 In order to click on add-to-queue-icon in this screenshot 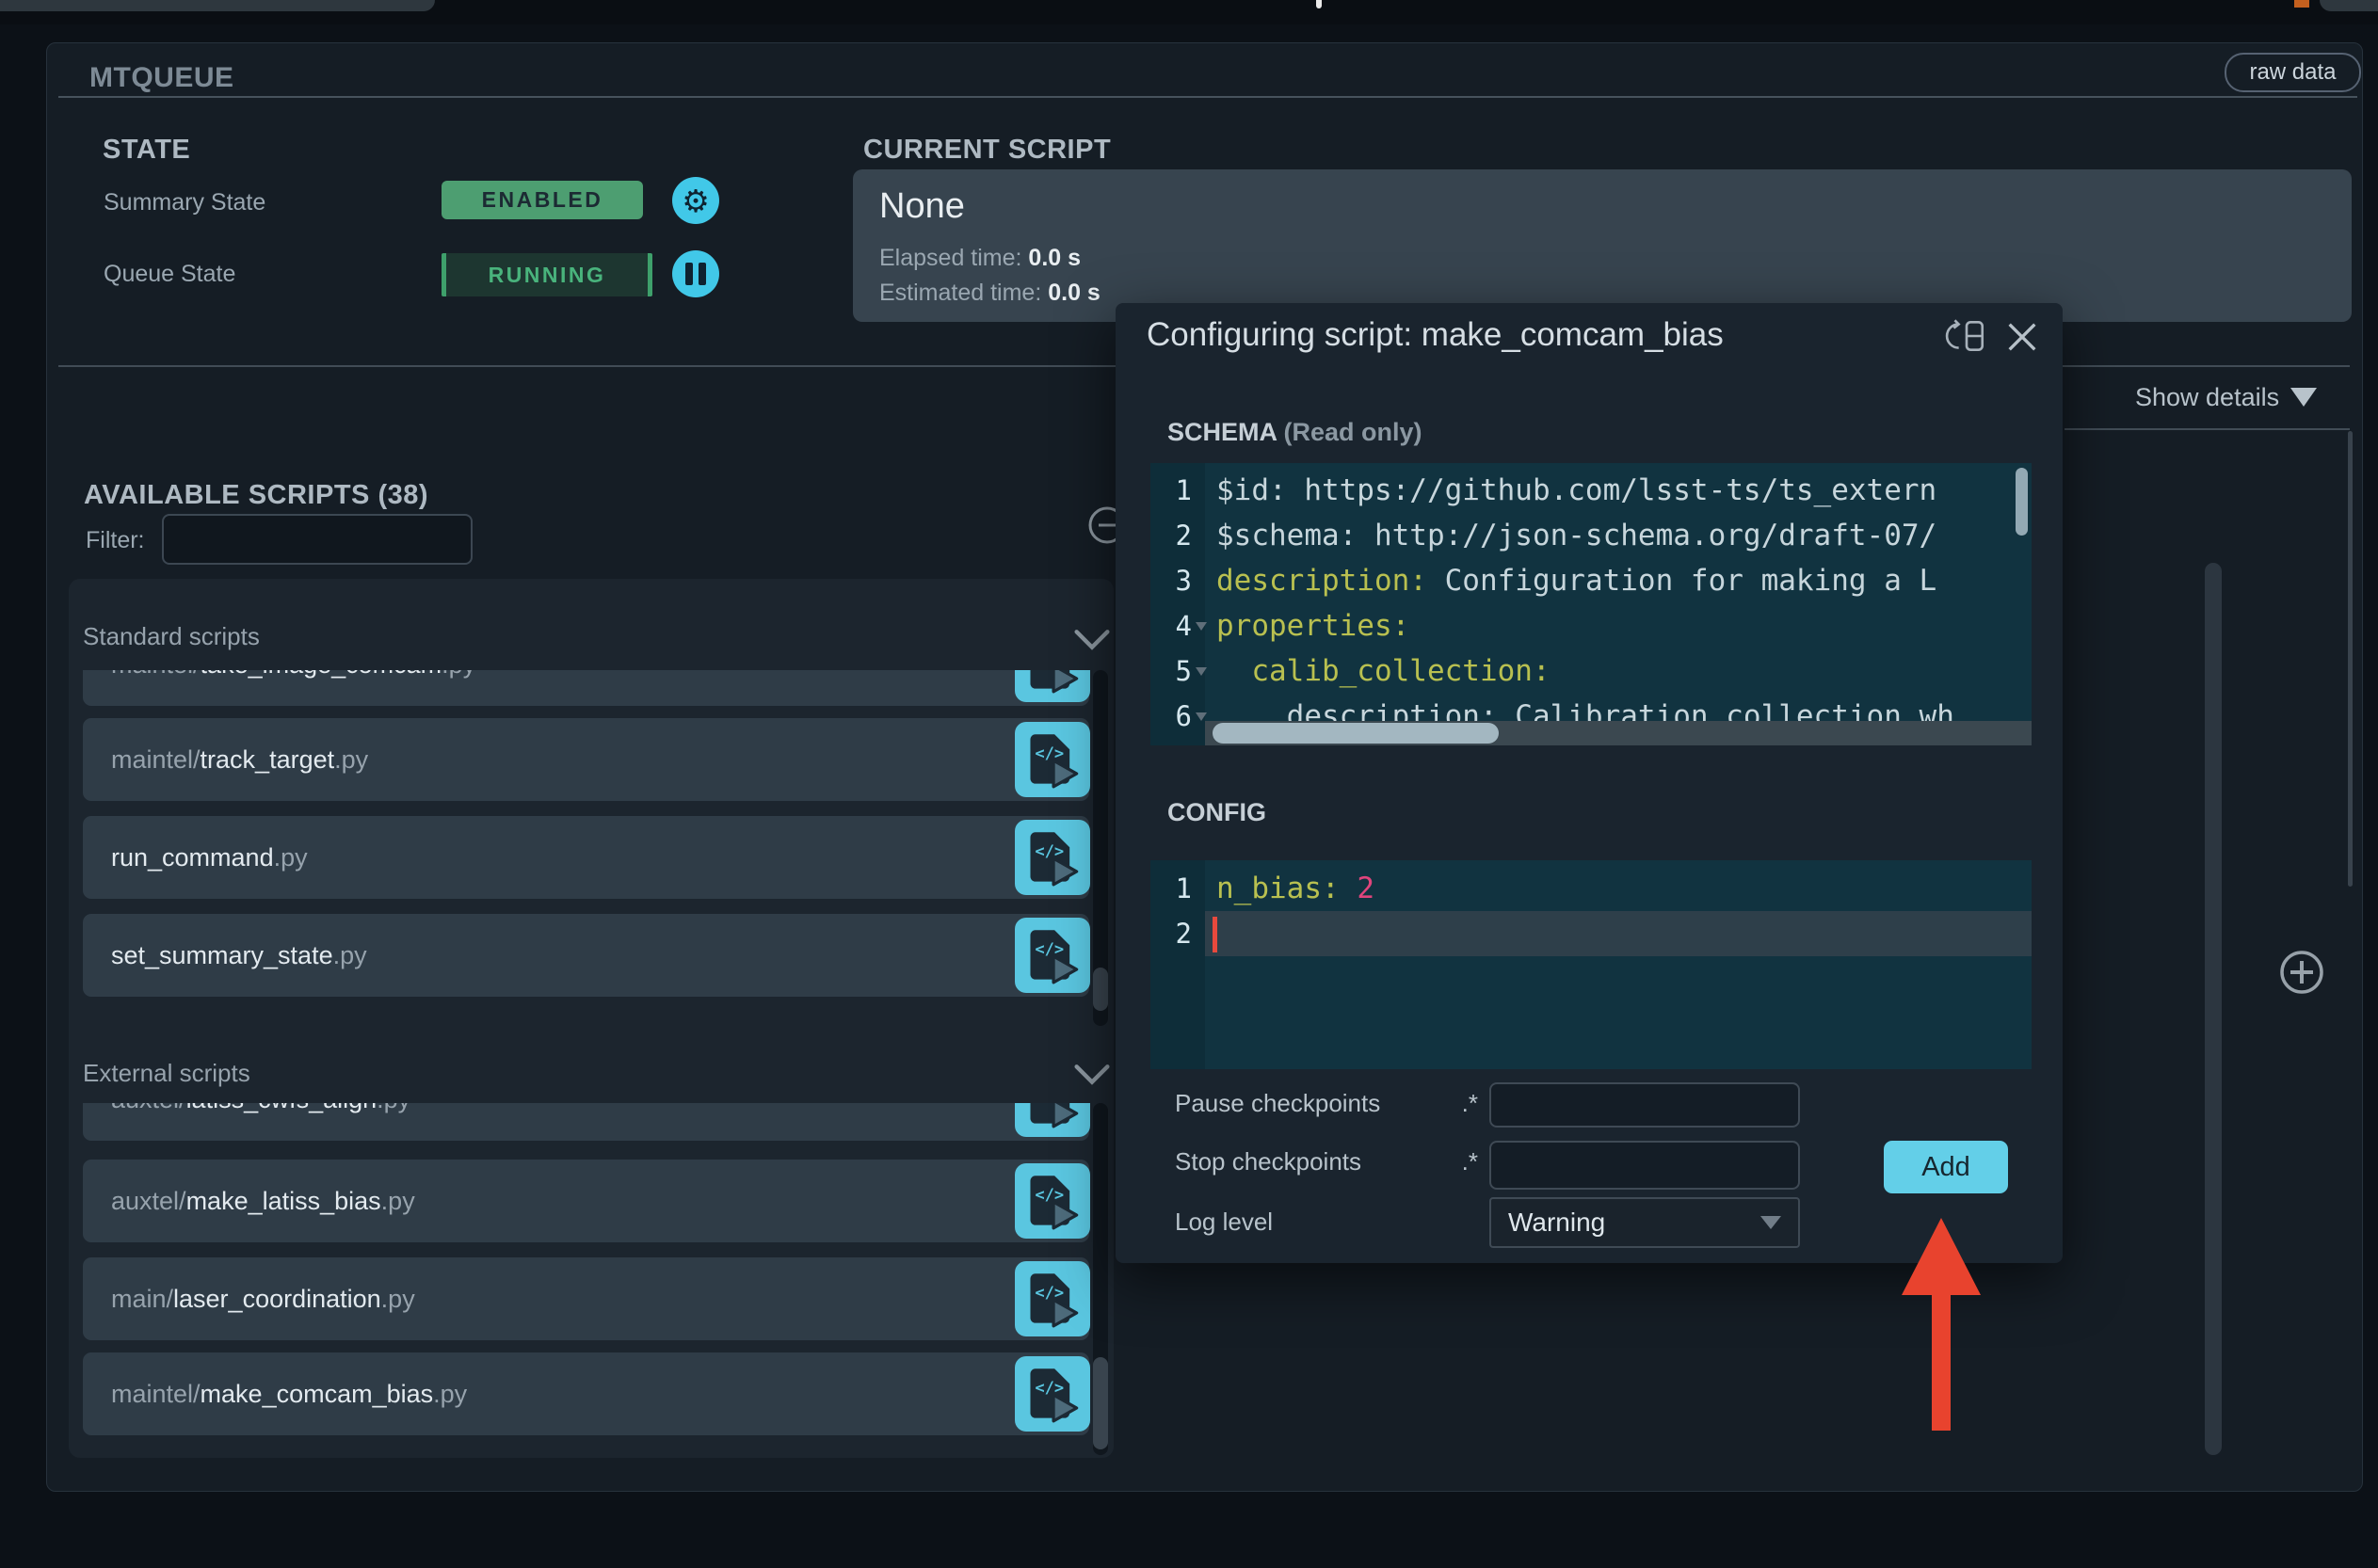, I will do `click(2301, 972)`.